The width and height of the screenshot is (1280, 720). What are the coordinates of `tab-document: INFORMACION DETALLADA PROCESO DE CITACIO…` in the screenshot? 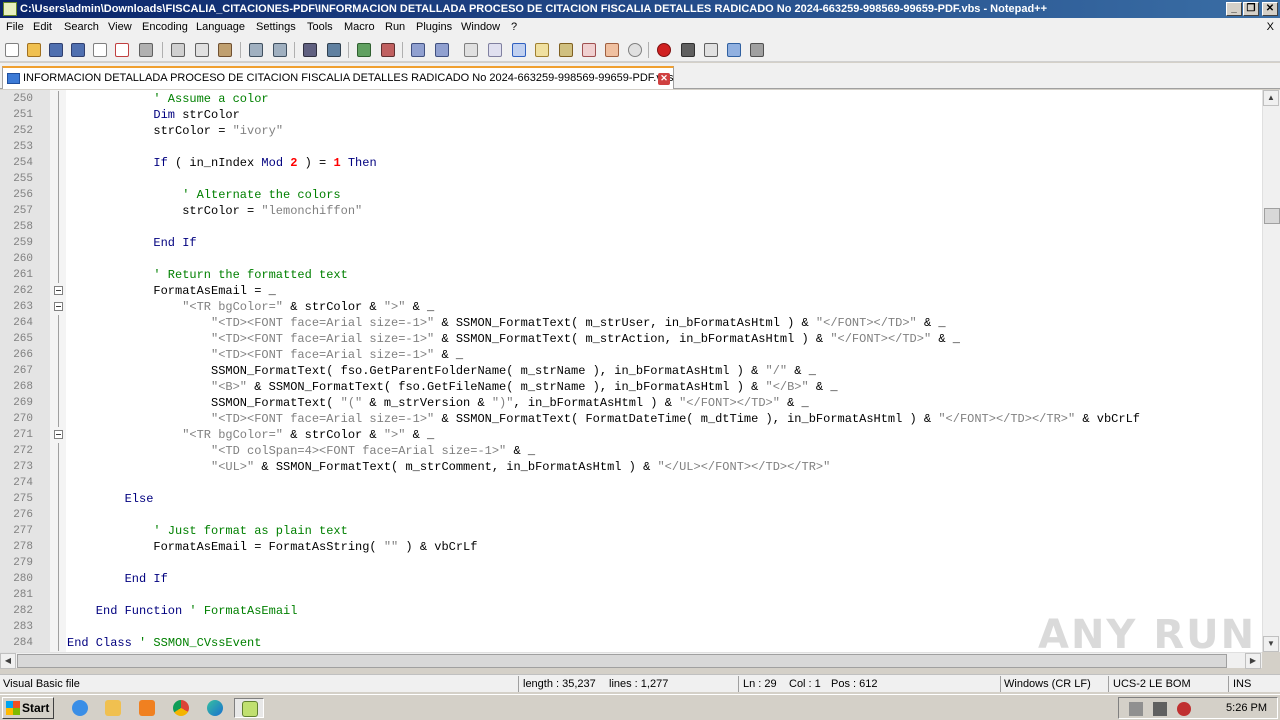 It's located at (338, 77).